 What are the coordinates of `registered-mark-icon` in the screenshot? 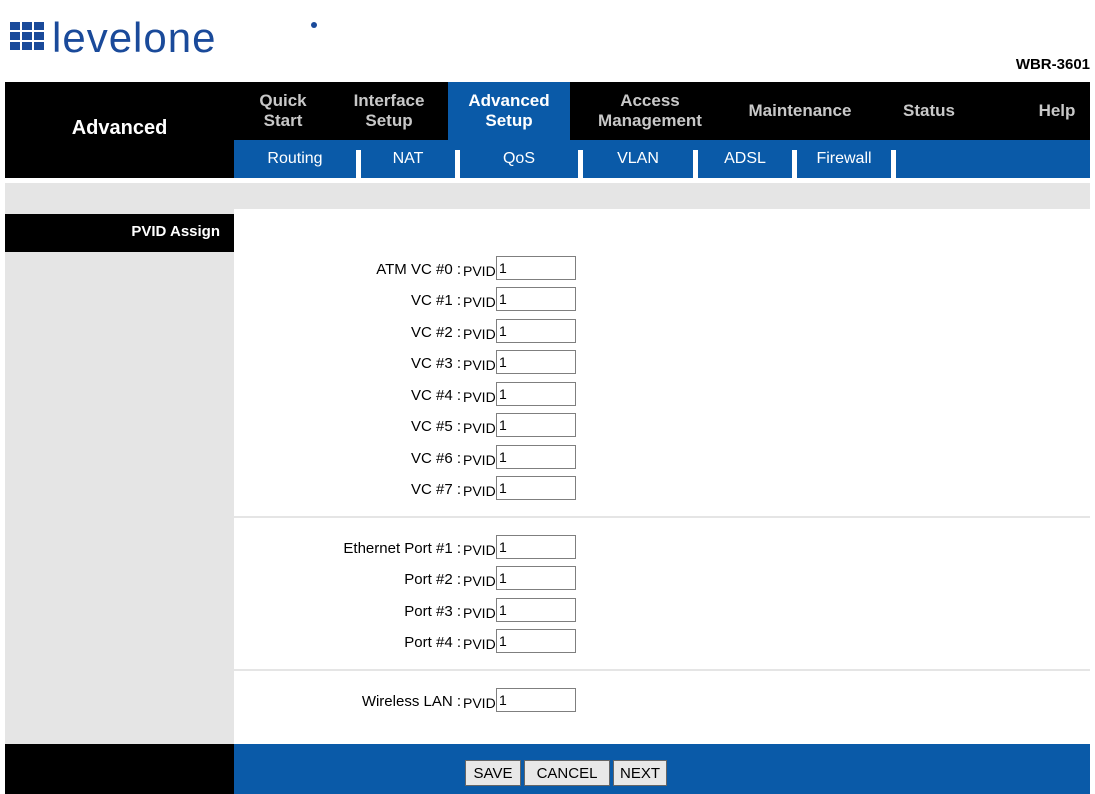 It's located at (314, 25).